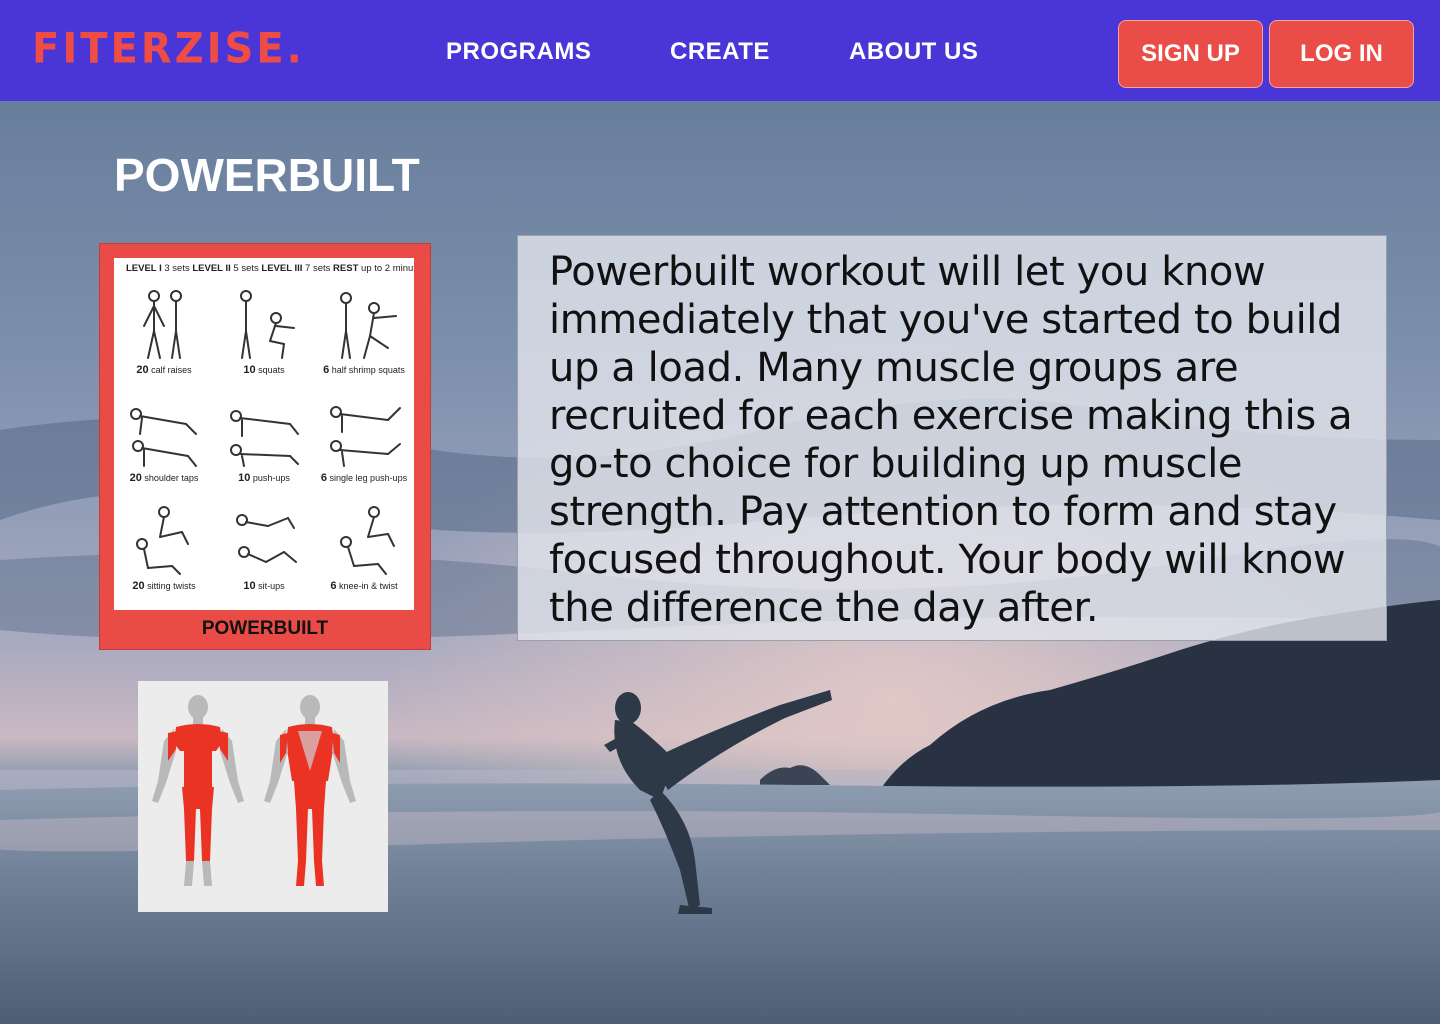 This screenshot has height=1024, width=1440. Describe the element at coordinates (913, 52) in the screenshot. I see `nav-about-us-link: ABOUT US` at that location.